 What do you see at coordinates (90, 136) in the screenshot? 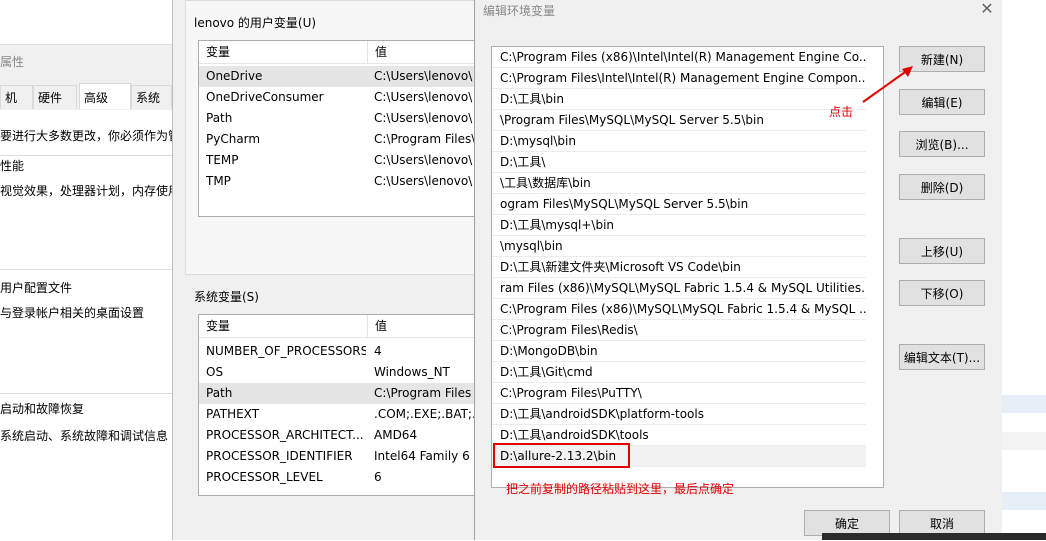
I see `admin-note: 要进行大多数更改，你必须作为管` at bounding box center [90, 136].